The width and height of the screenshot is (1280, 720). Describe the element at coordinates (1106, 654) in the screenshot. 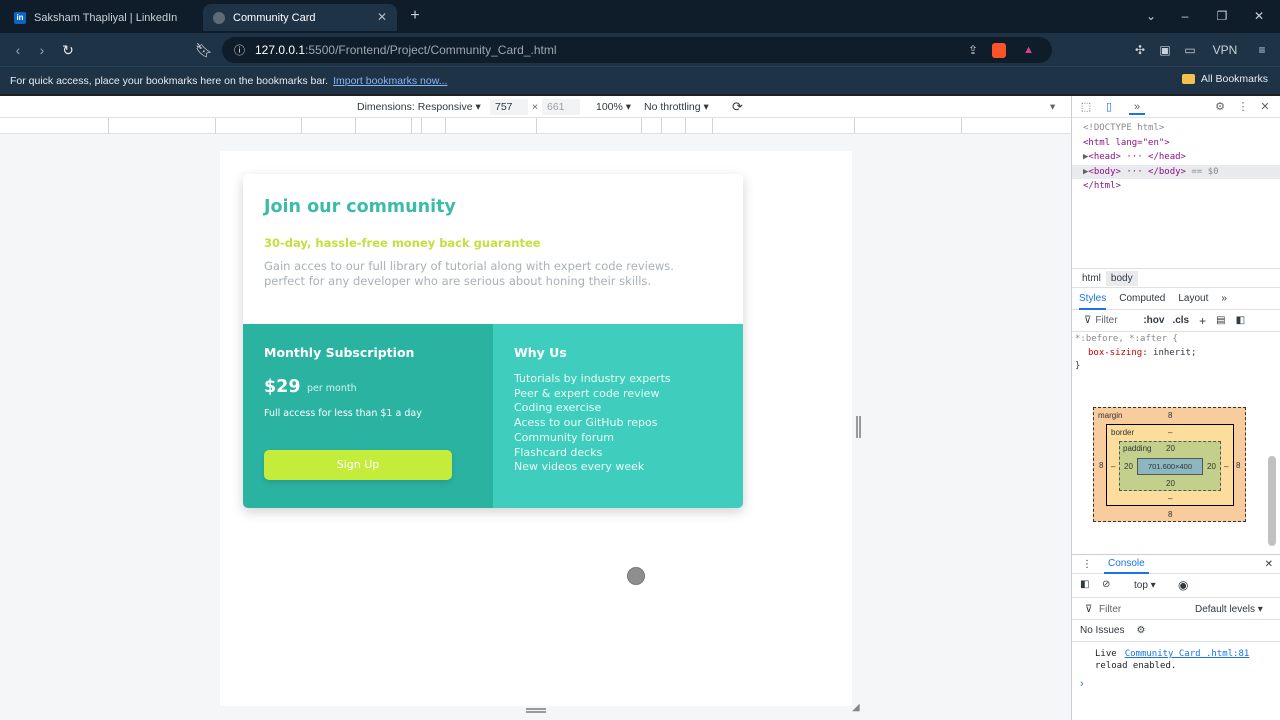

I see `log-text: Live` at that location.